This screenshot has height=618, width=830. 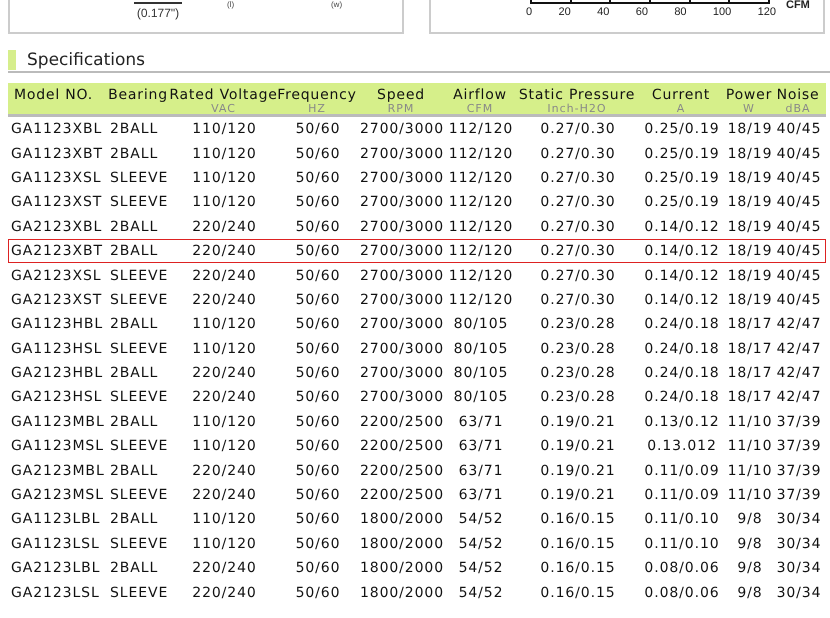 I want to click on table-cell-text: 18/19, so click(x=750, y=226).